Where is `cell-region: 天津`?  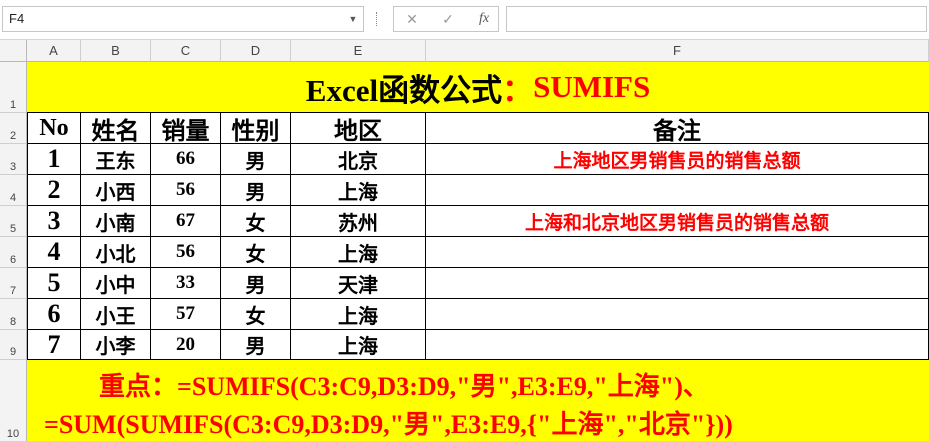
cell-region: 天津 is located at coordinates (358, 283).